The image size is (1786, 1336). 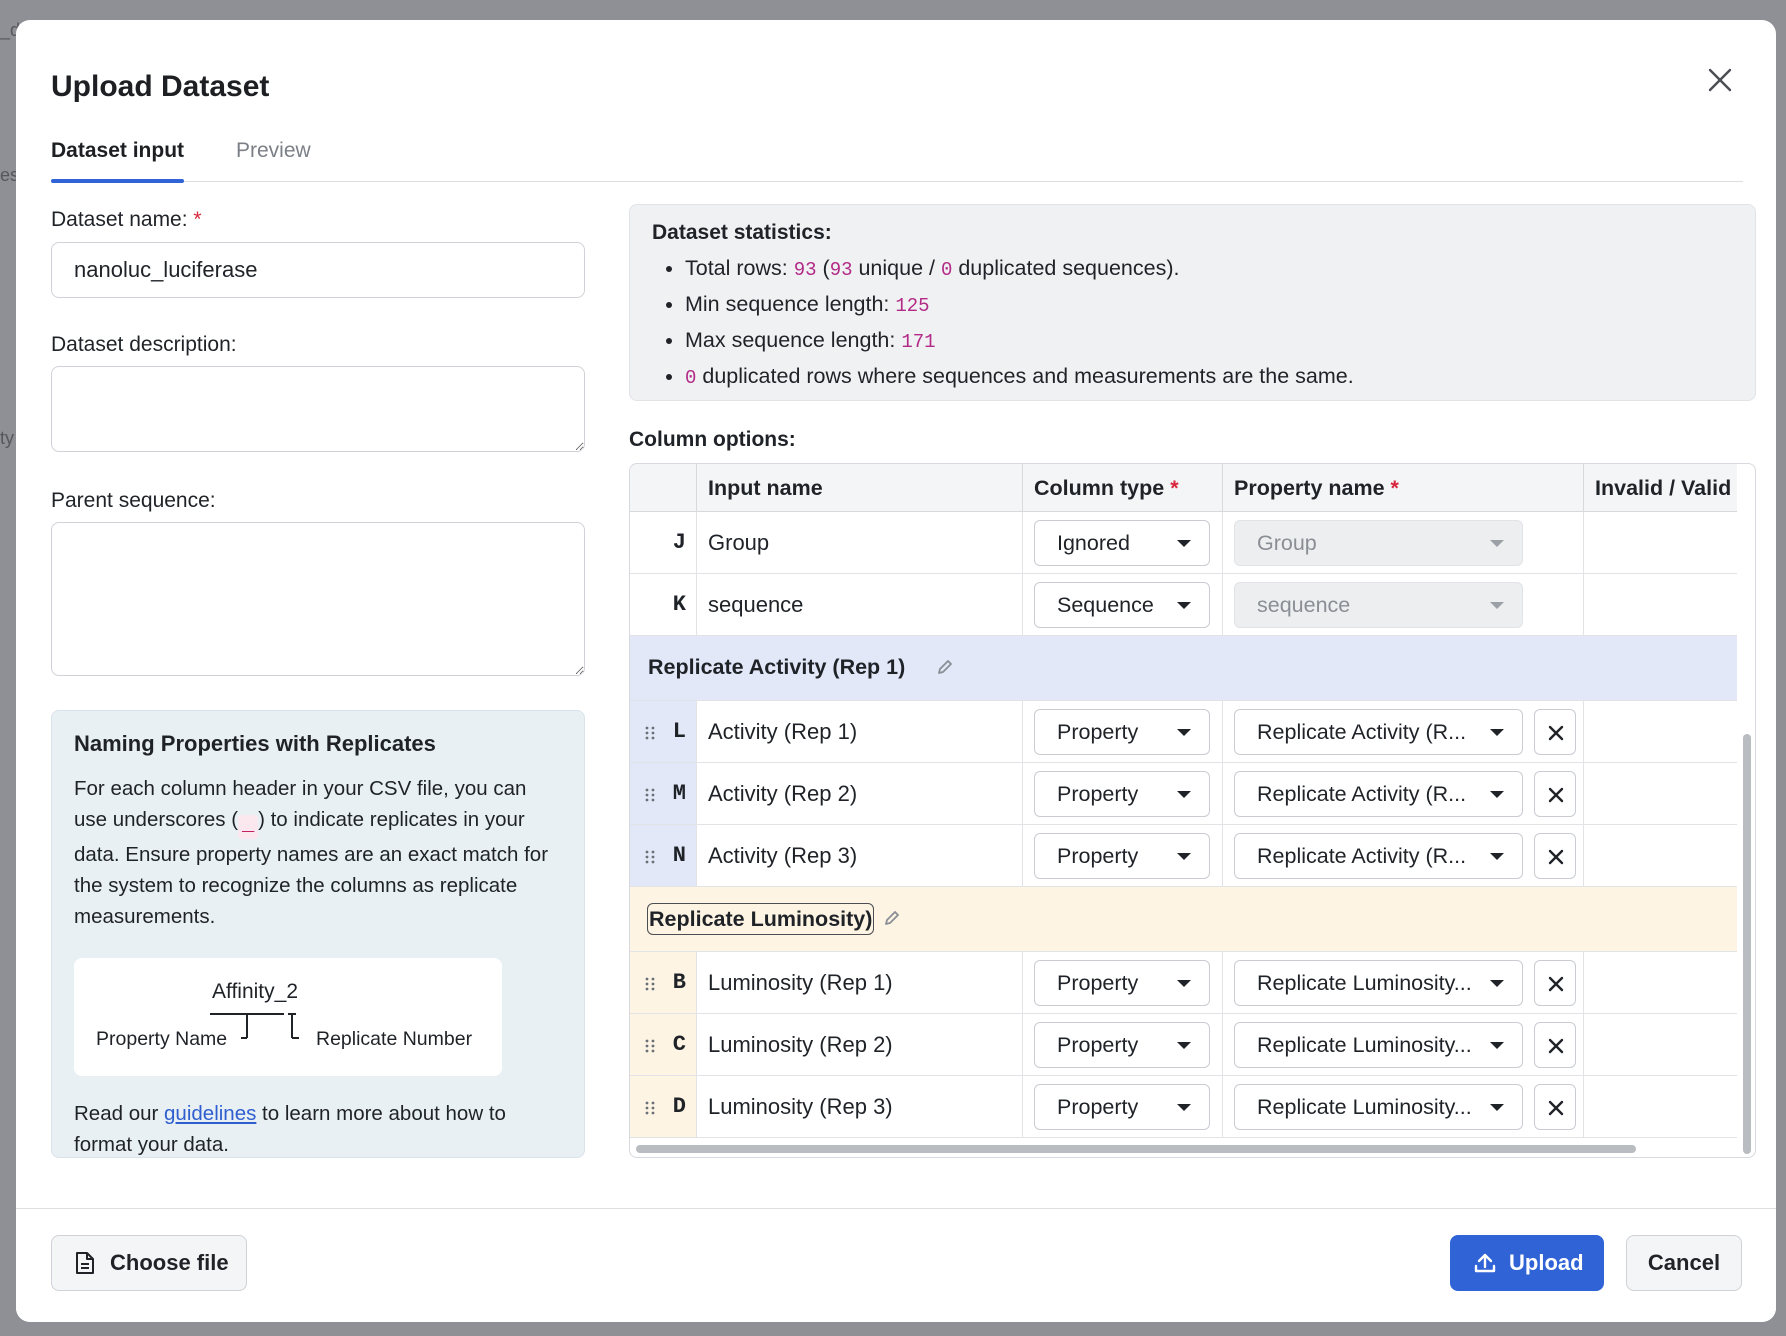 What do you see at coordinates (1747, 944) in the screenshot?
I see `vertical-scrollbar` at bounding box center [1747, 944].